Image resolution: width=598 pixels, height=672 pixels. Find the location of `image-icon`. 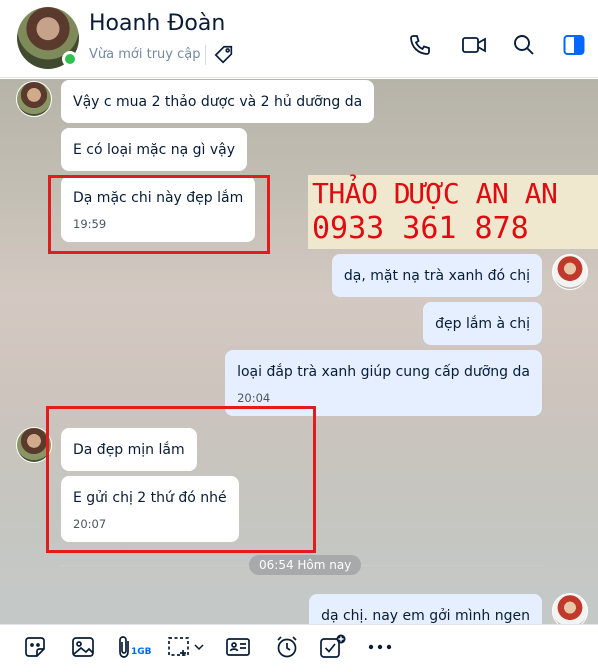

image-icon is located at coordinates (83, 647).